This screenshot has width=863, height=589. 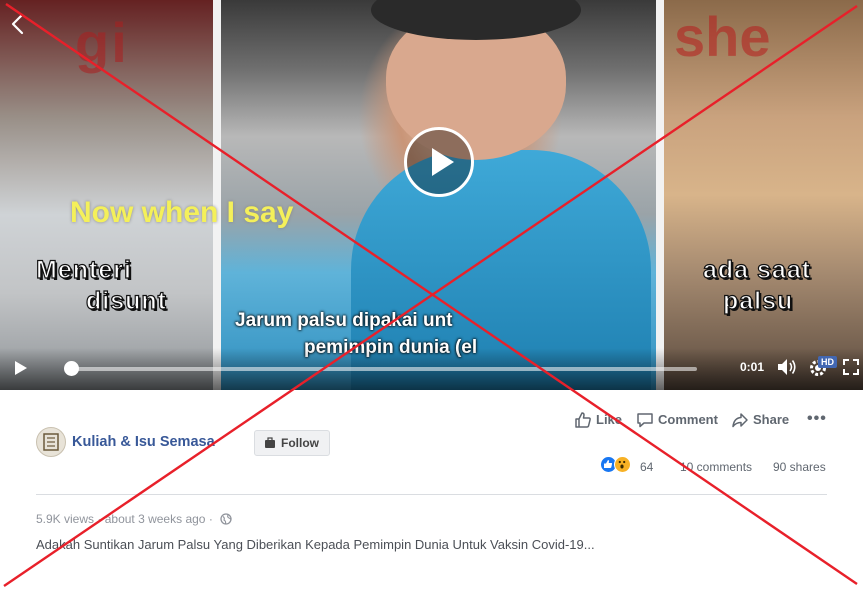 I want to click on post-timestamp: about 3 weeks ago, so click(x=155, y=519).